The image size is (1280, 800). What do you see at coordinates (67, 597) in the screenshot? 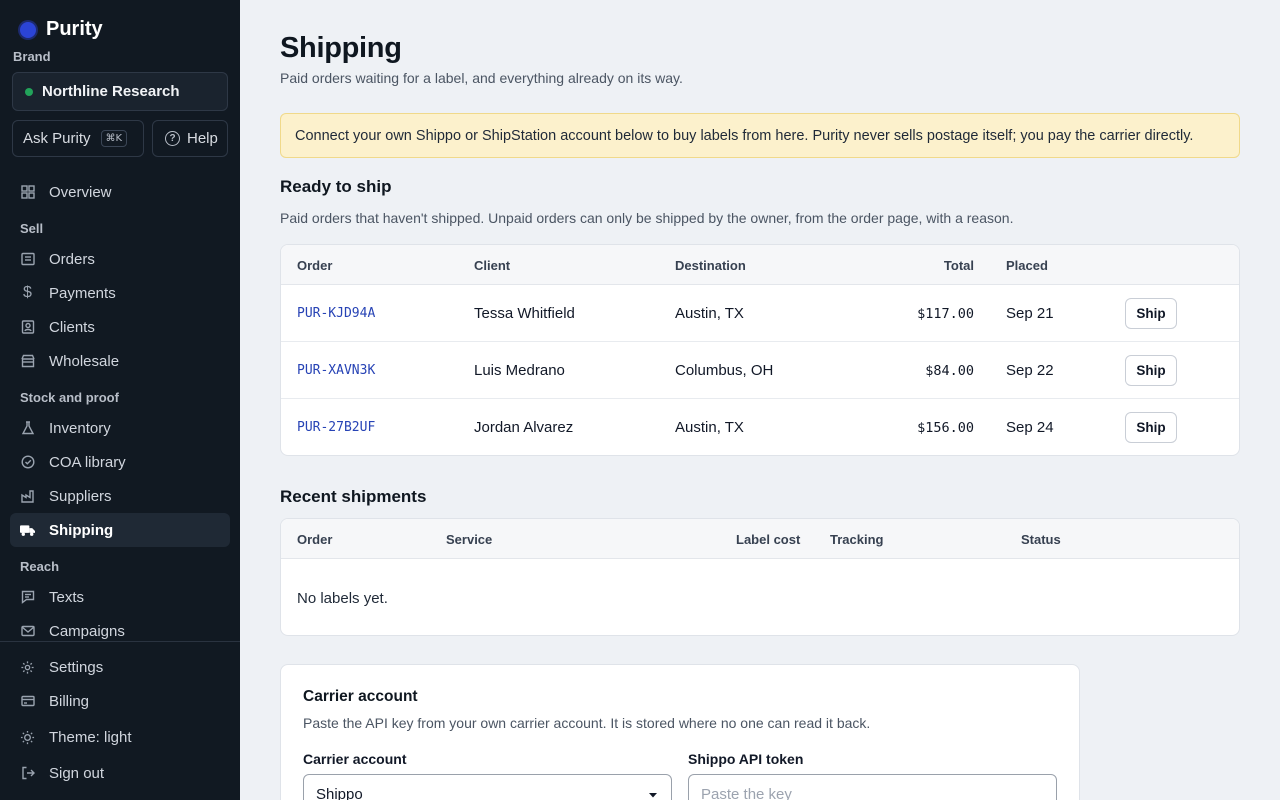
I see `sidebar-item-label: Texts` at bounding box center [67, 597].